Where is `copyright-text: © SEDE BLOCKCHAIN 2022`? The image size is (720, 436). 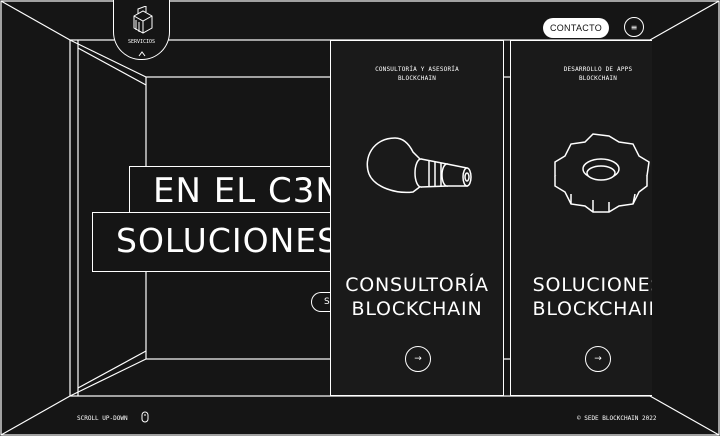 copyright-text: © SEDE BLOCKCHAIN 2022 is located at coordinates (617, 418).